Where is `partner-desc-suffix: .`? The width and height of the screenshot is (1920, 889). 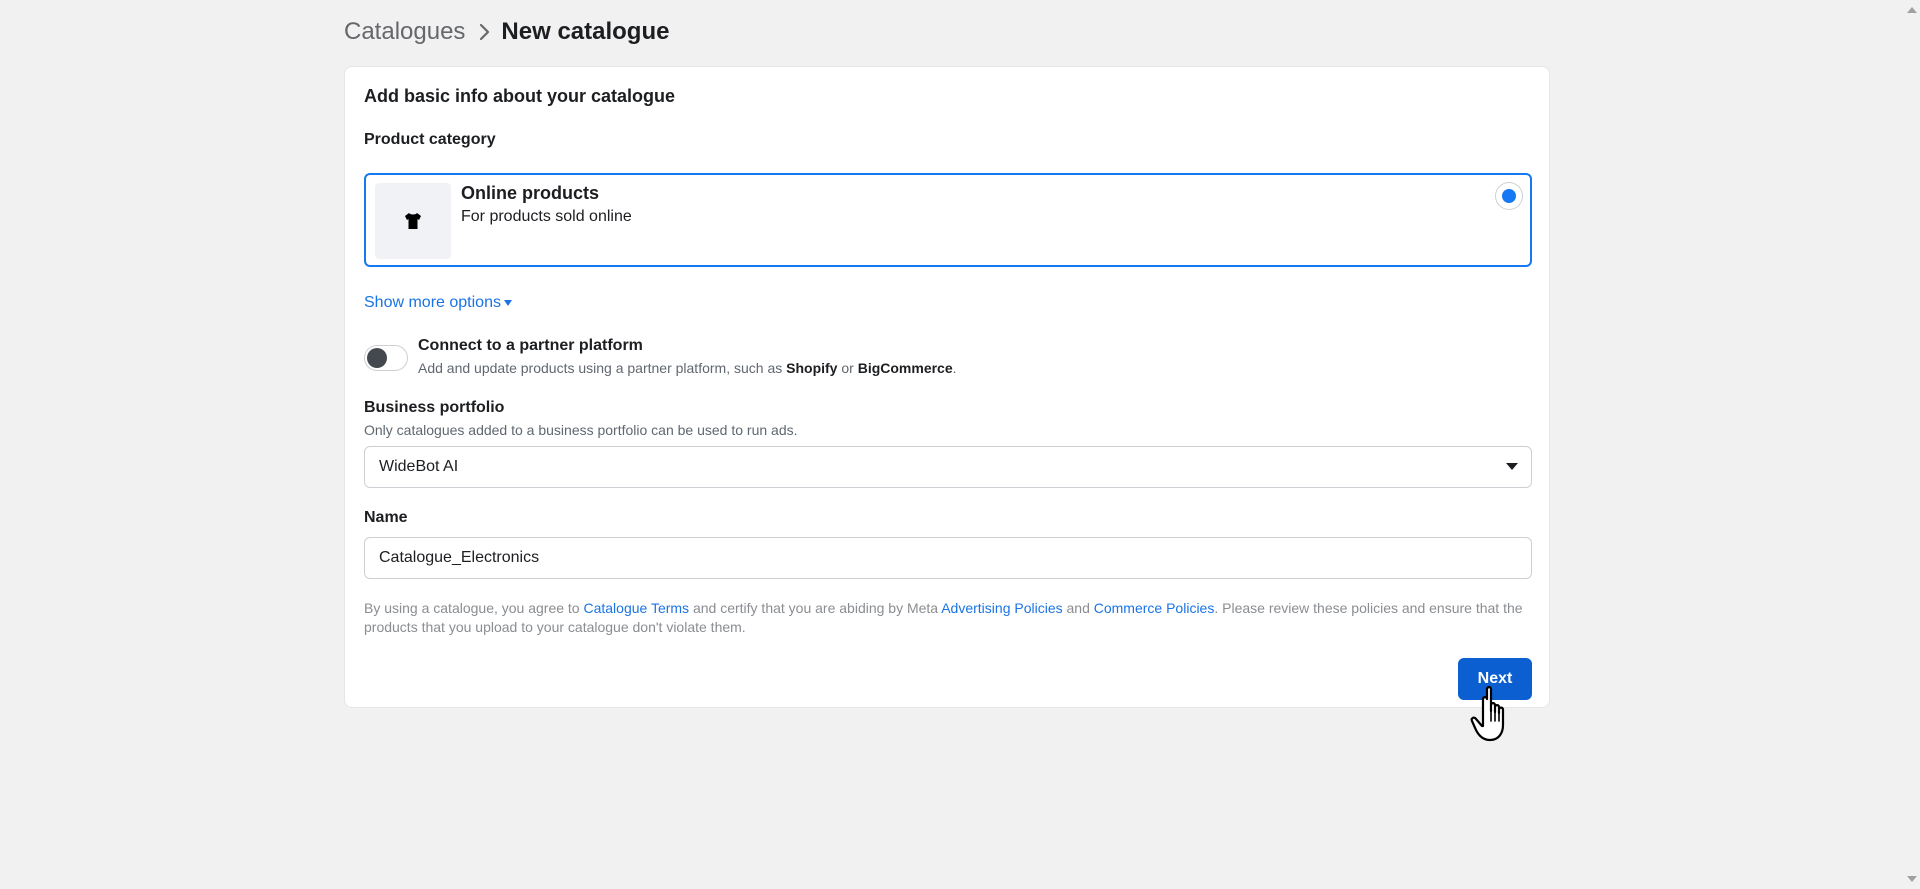 partner-desc-suffix: . is located at coordinates (954, 368).